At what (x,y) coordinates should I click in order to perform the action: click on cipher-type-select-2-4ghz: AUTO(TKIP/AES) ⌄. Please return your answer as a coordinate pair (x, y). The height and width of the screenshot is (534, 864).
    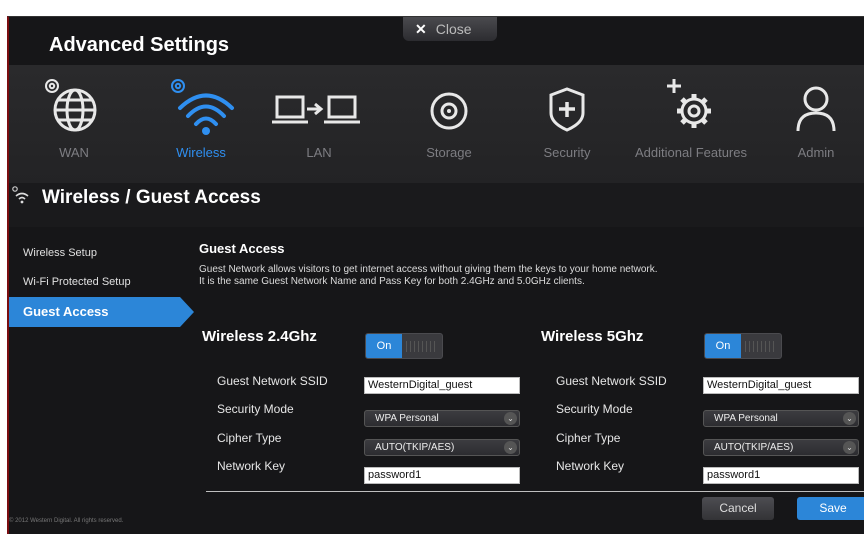
    Looking at the image, I should click on (442, 447).